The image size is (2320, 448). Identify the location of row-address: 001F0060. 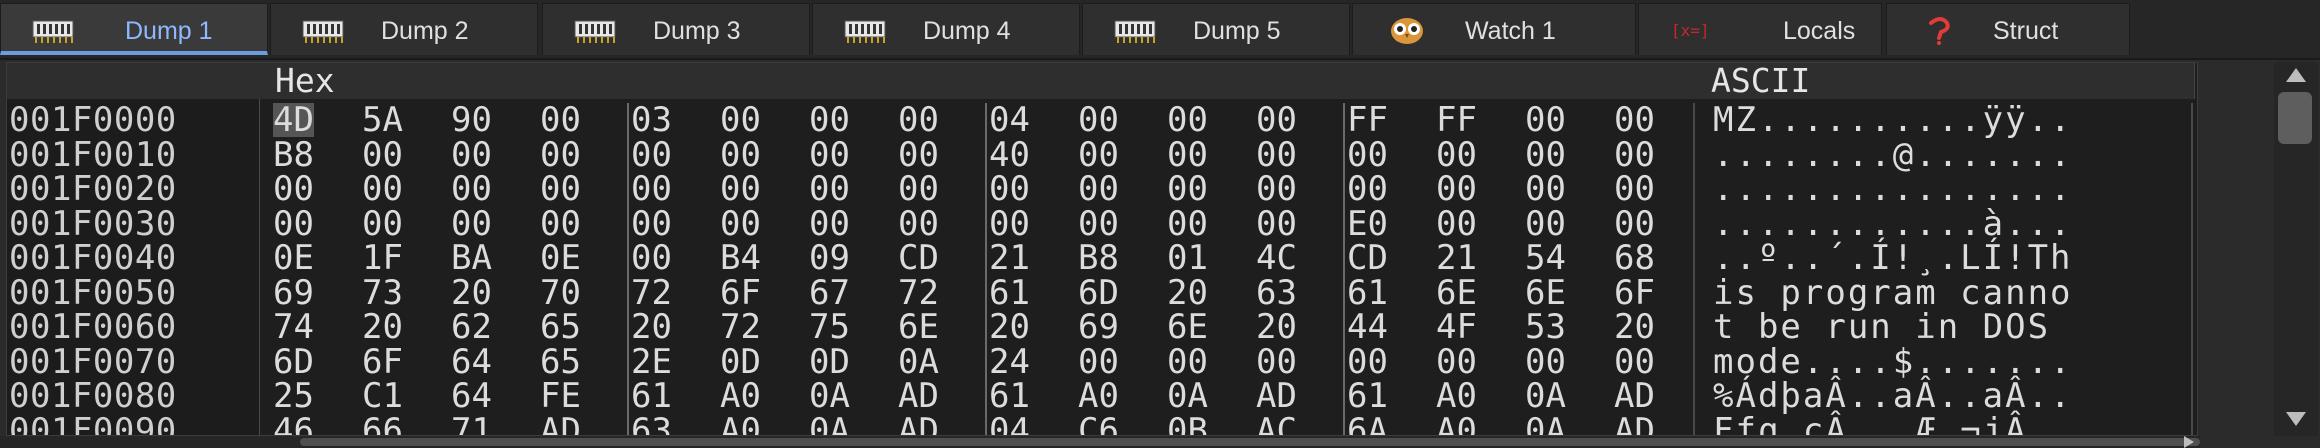
(93, 327).